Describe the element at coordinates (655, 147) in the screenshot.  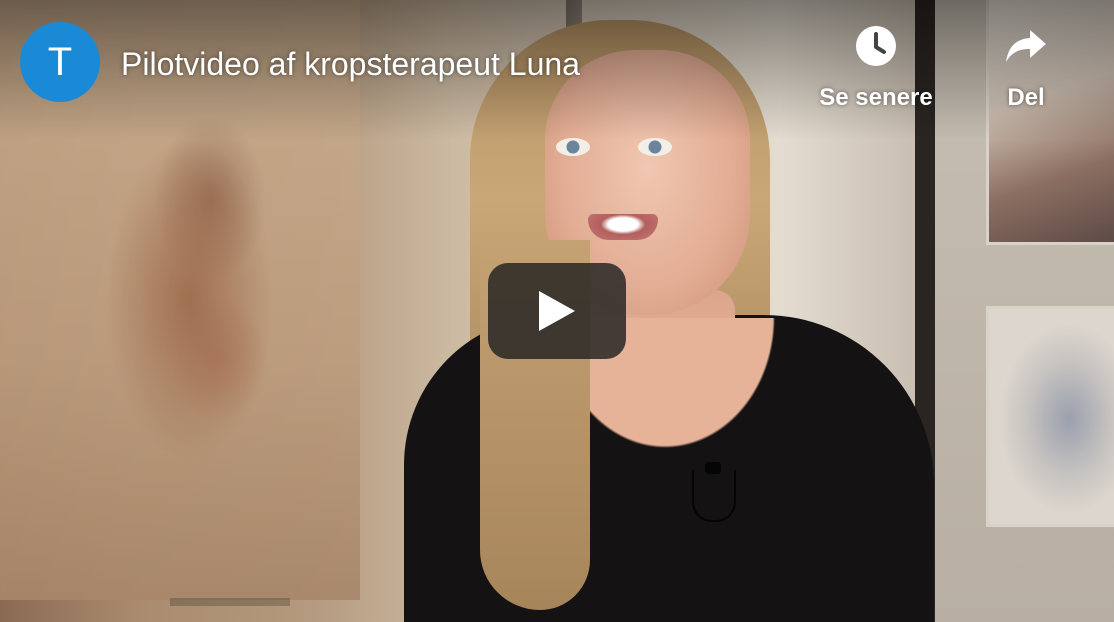
I see `person-right-eye` at that location.